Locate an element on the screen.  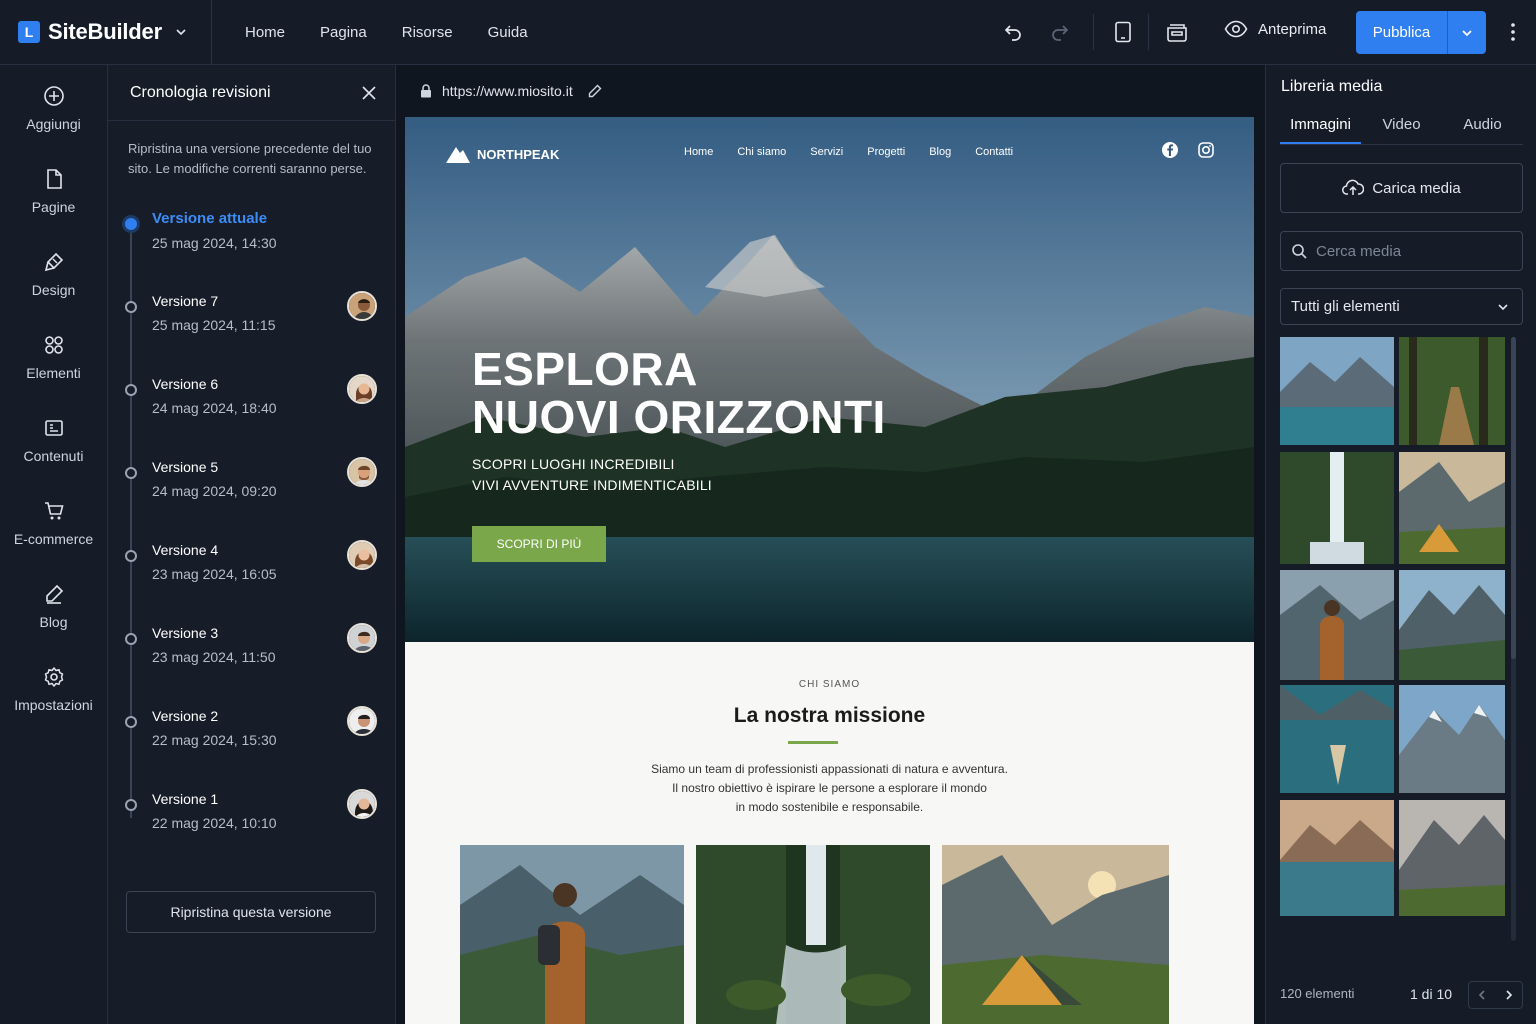
hero-title-line: ESPLORA is located at coordinates (585, 369).